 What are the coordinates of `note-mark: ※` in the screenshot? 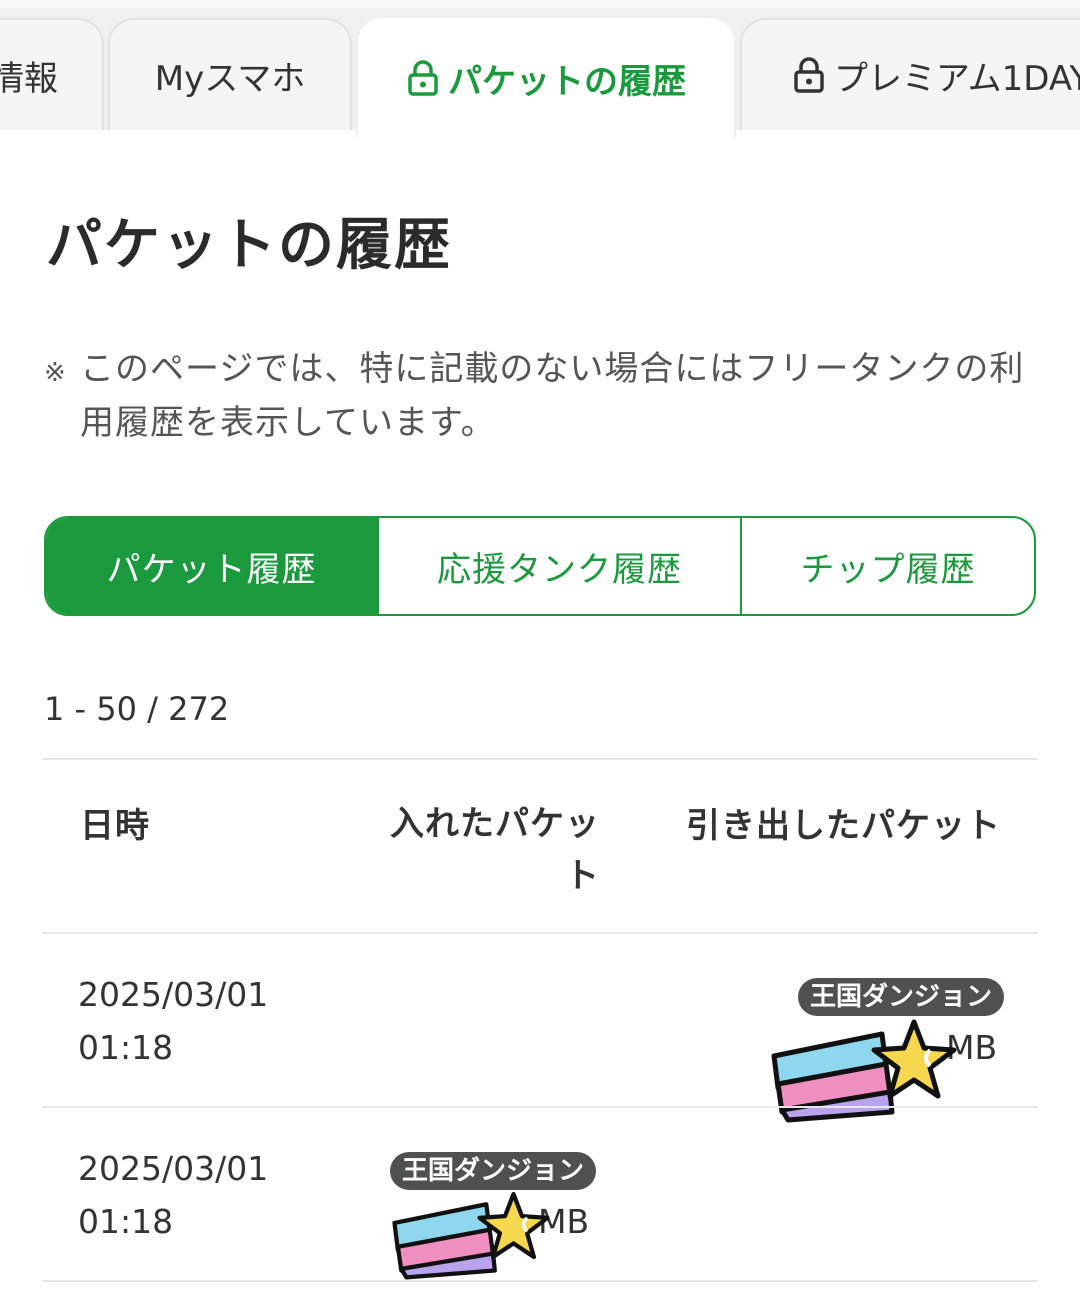 It's located at (55, 373).